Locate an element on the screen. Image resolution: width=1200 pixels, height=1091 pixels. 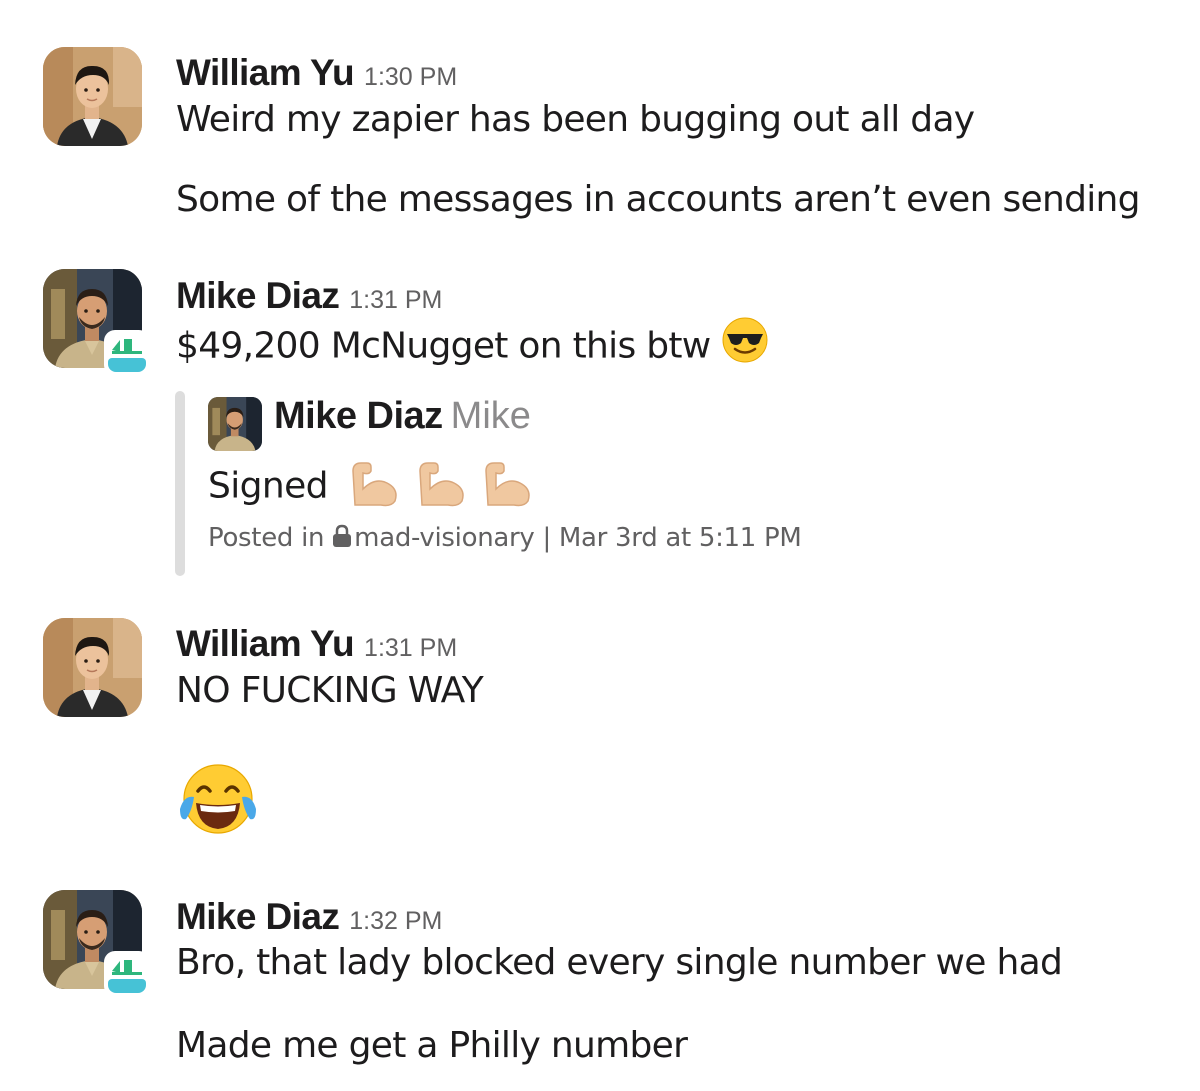
quote-header: Mike Diaz Mike is located at coordinates (402, 416).